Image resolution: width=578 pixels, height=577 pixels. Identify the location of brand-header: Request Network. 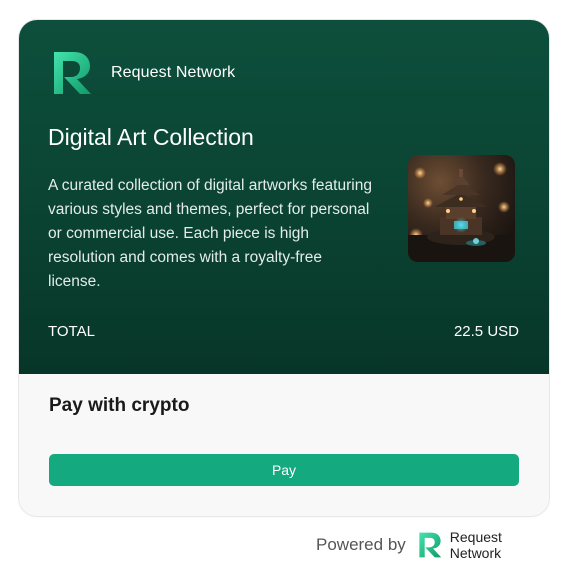
(142, 73).